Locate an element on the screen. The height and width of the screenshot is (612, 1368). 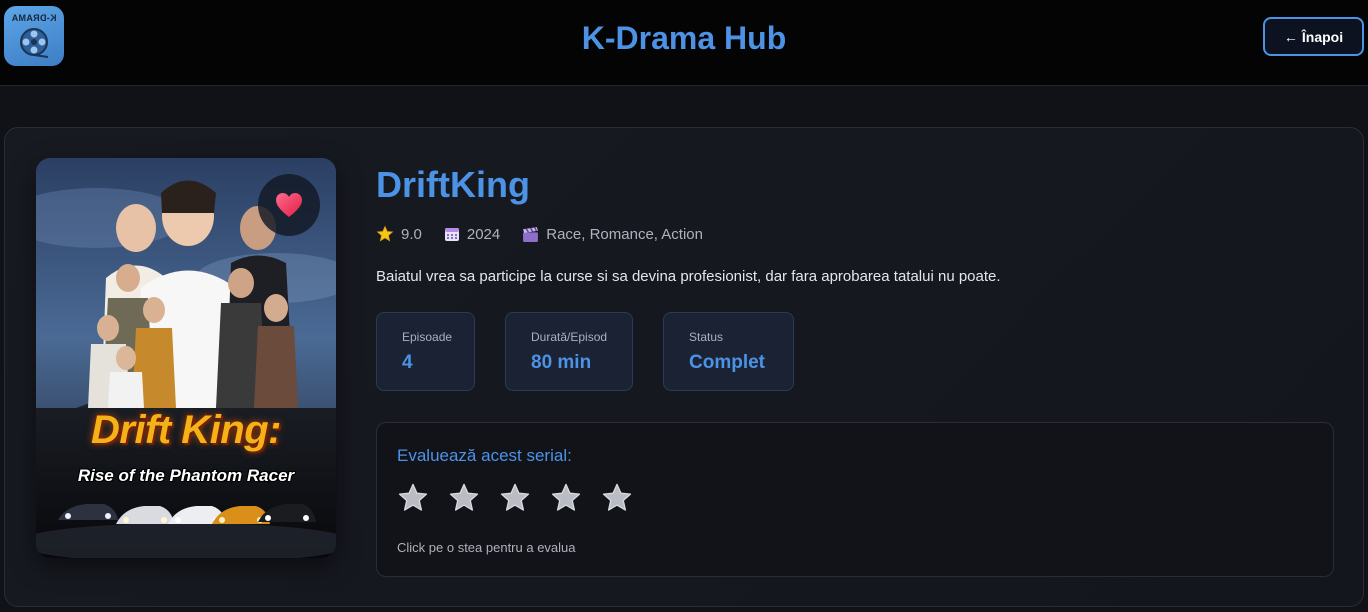
drama-poster: Drift King: Rise of the Phantom Racer is located at coordinates (186, 358).